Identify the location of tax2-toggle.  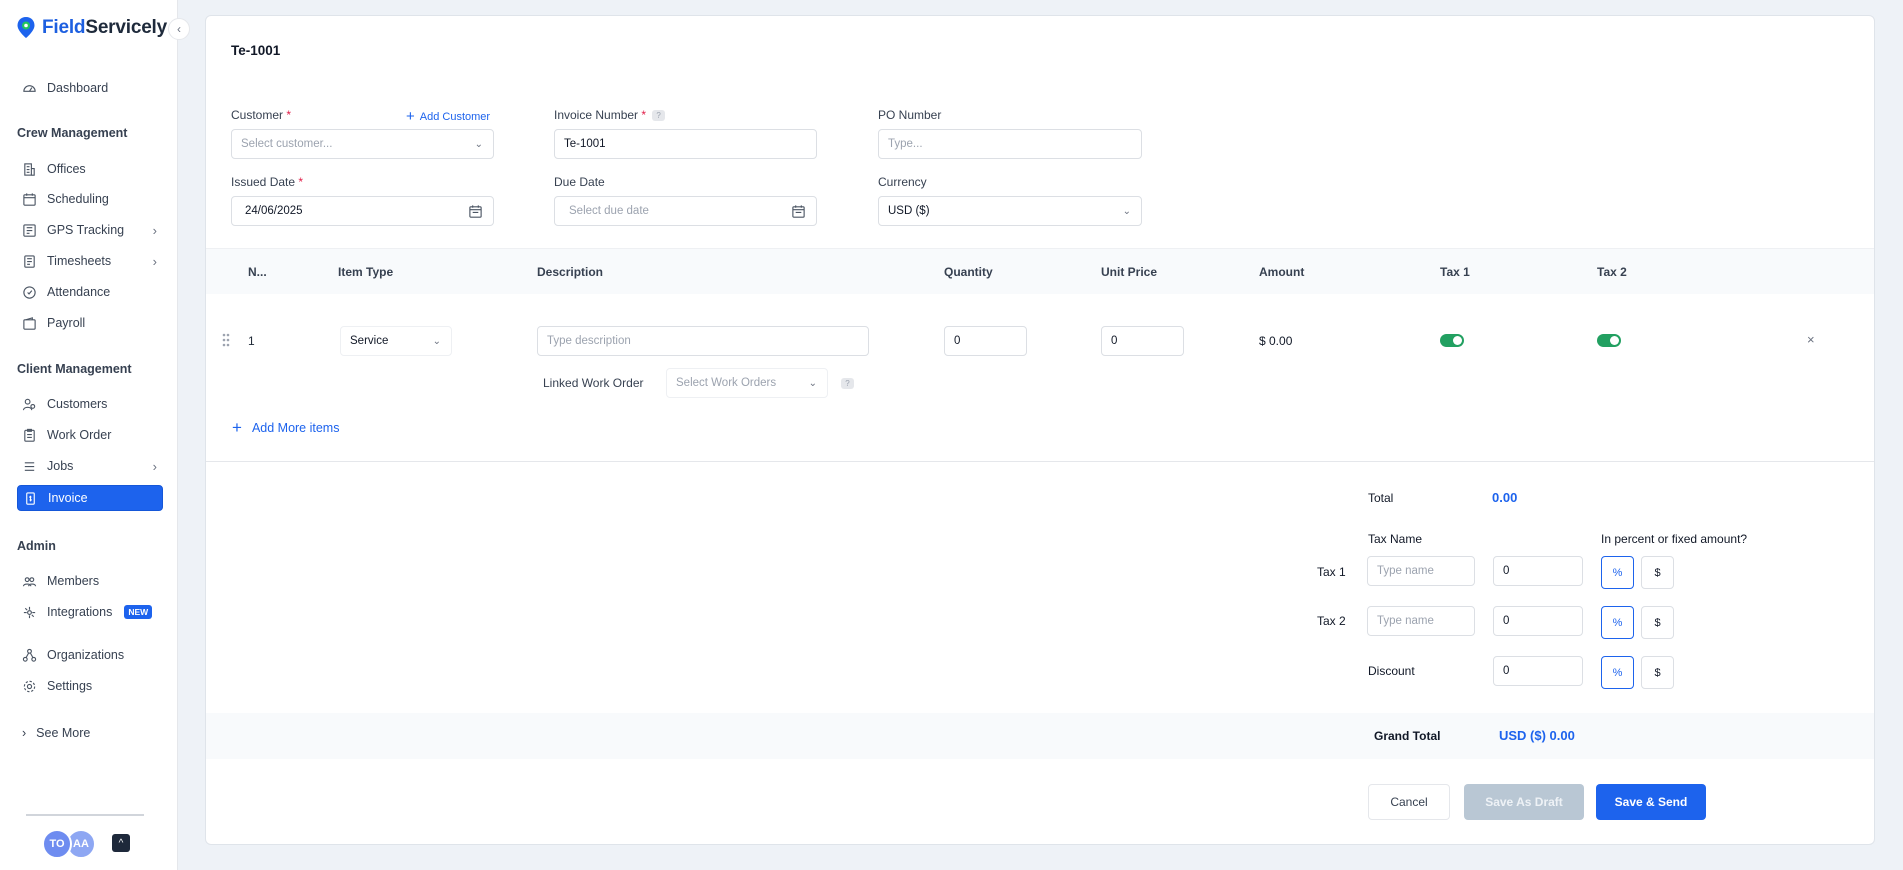
(1609, 340).